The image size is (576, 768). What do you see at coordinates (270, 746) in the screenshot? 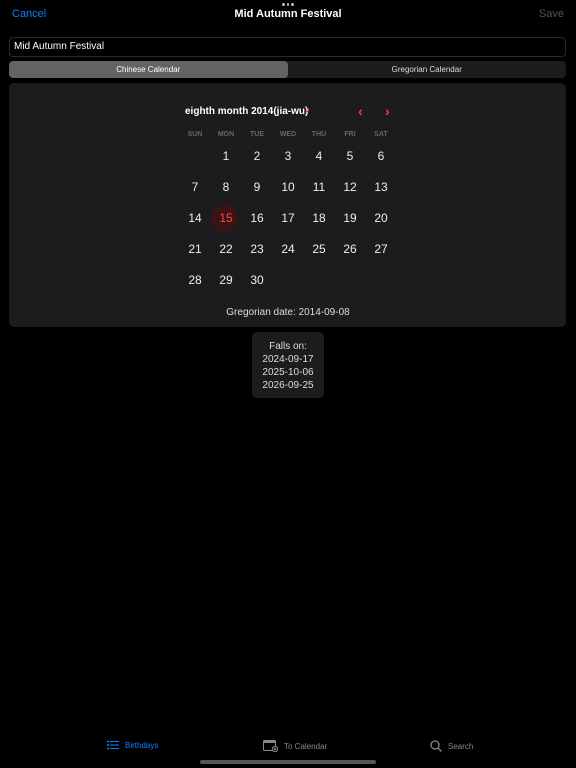
I see `calendar-add-icon` at bounding box center [270, 746].